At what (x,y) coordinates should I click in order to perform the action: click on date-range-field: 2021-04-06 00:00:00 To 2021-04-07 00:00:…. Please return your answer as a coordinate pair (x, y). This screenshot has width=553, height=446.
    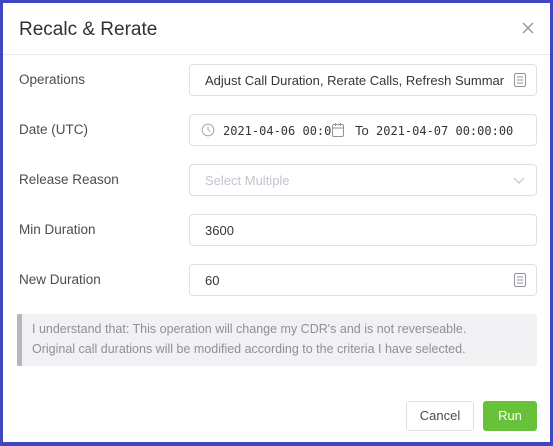
    Looking at the image, I should click on (363, 130).